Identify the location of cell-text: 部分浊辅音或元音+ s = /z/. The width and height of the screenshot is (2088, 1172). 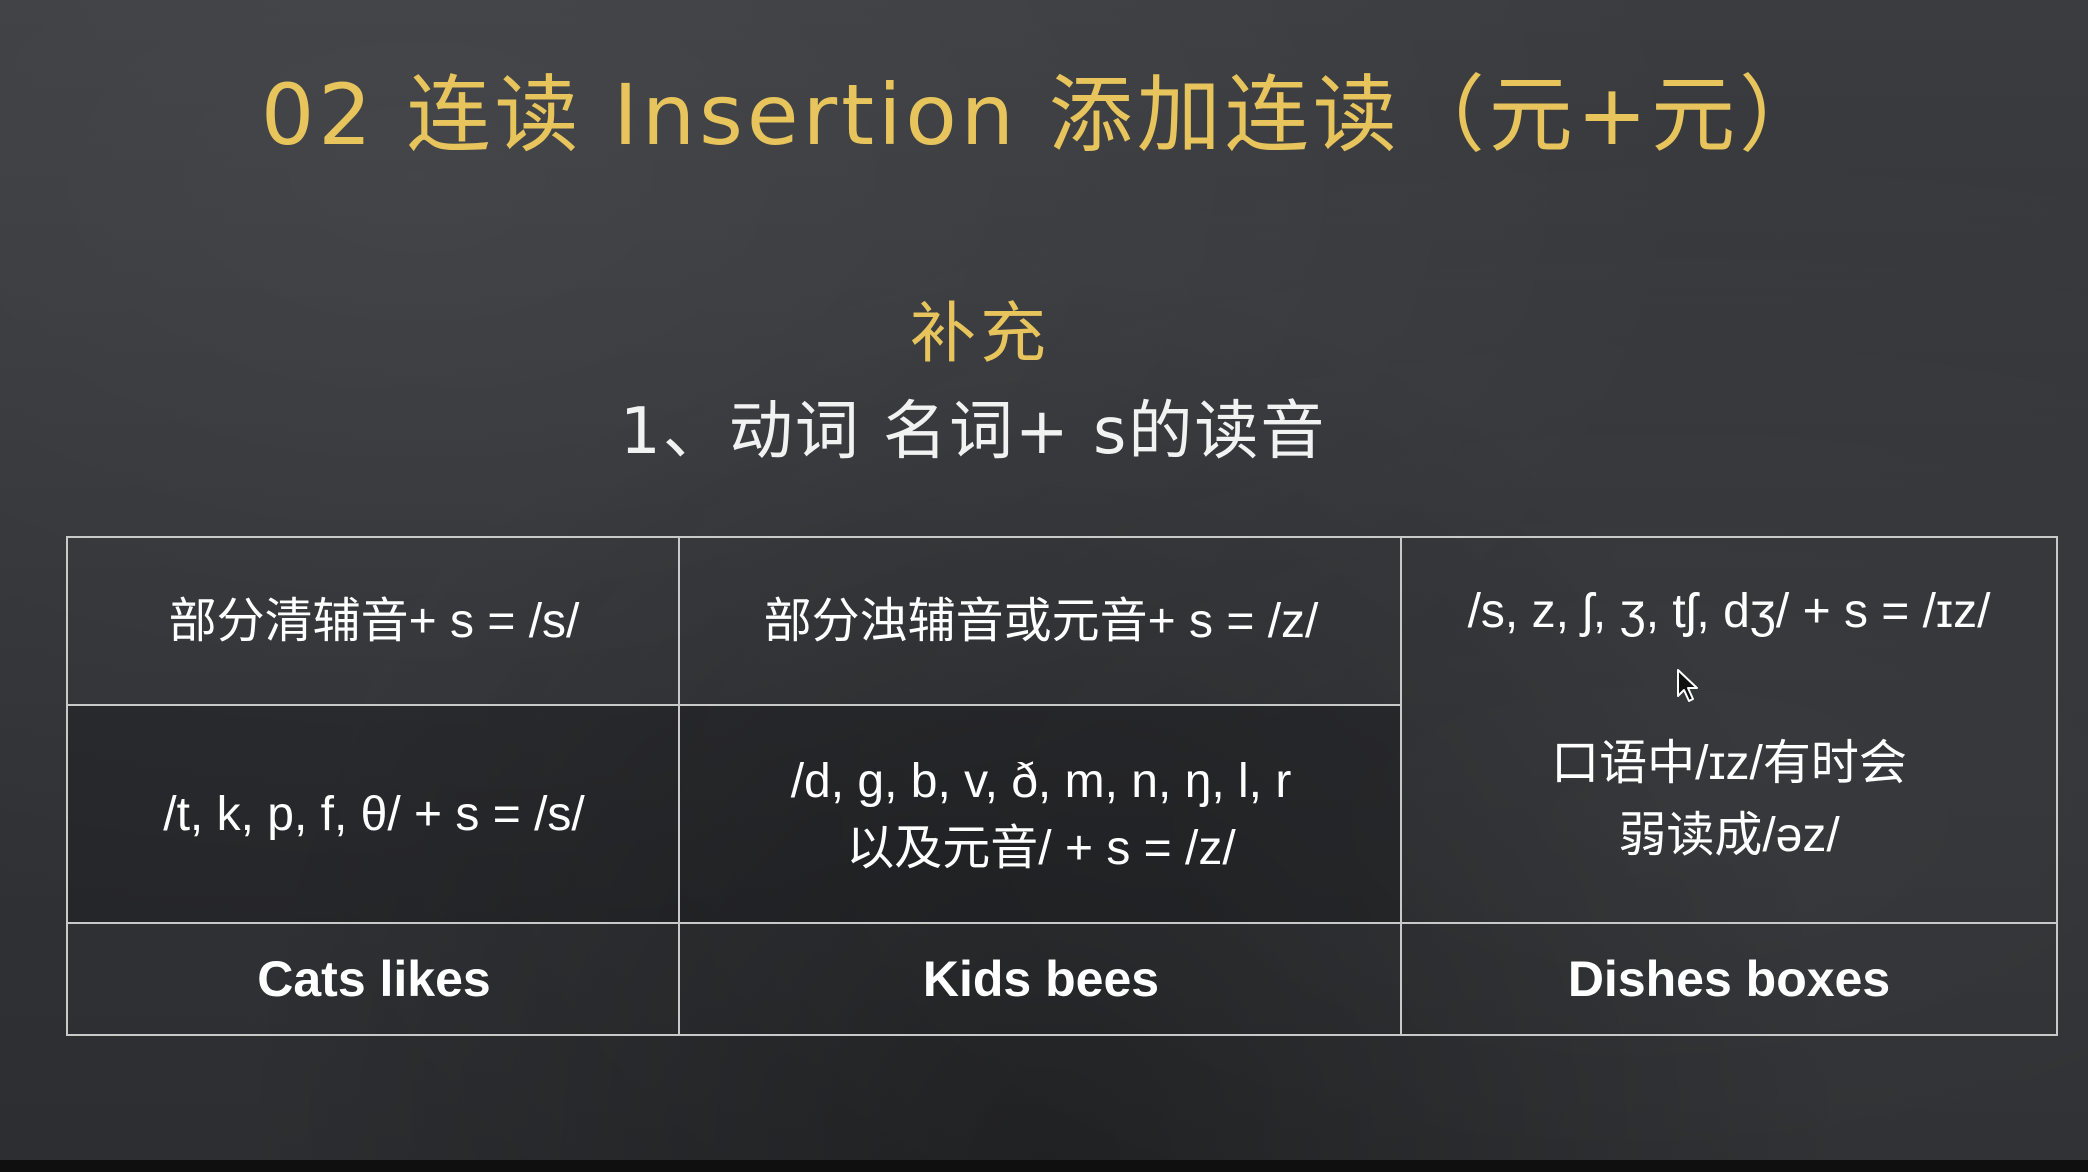
(1041, 622).